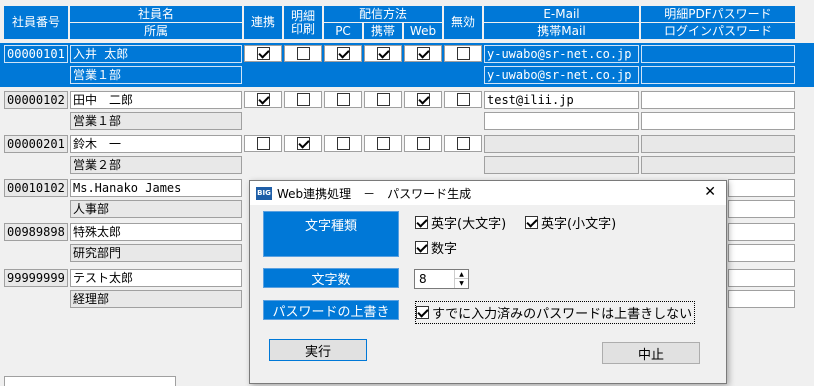  Describe the element at coordinates (318, 350) in the screenshot. I see `run-button: 実行` at that location.